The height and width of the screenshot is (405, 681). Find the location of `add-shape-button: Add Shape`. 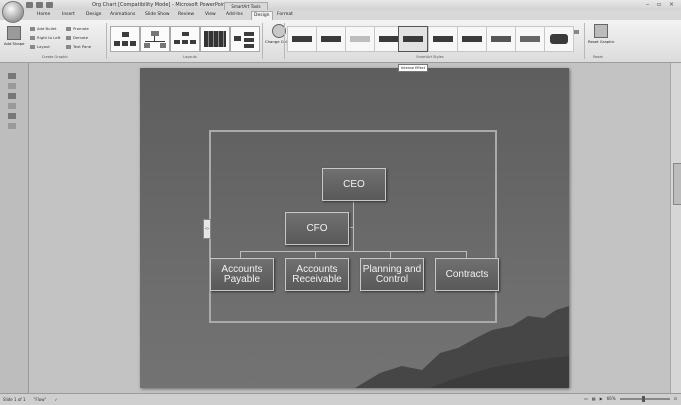

add-shape-button: Add Shape is located at coordinates (14, 36).